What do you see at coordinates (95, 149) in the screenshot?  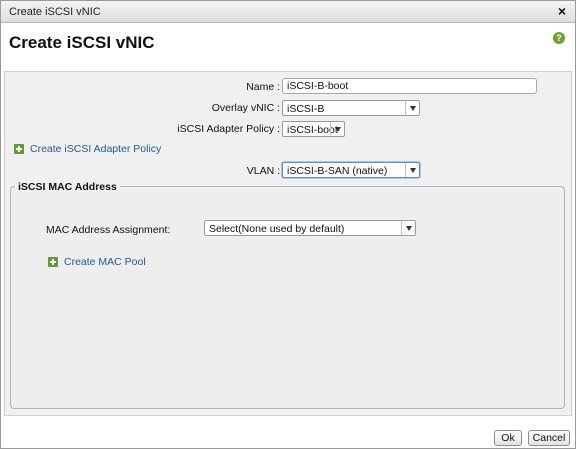 I see `create-adapter-policy-link: Create iSCSI Adapter Policy` at bounding box center [95, 149].